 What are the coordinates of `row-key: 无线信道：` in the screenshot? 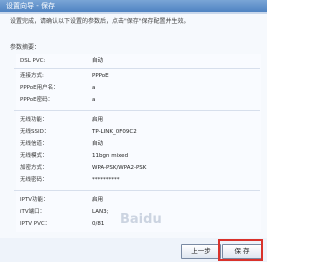 It's located at (34, 144).